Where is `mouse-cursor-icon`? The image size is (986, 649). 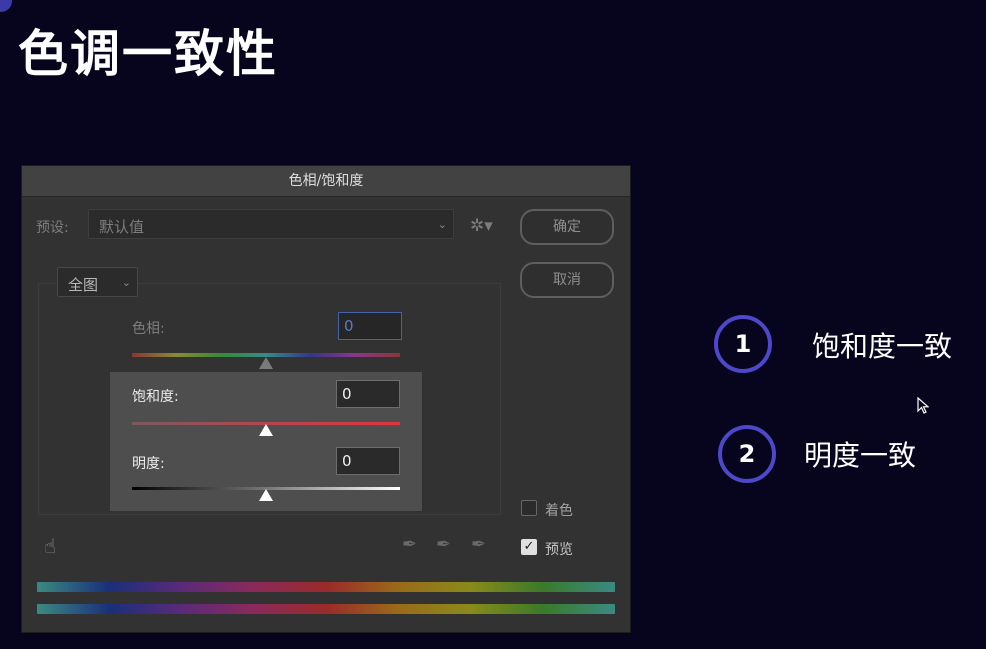 mouse-cursor-icon is located at coordinates (923, 405).